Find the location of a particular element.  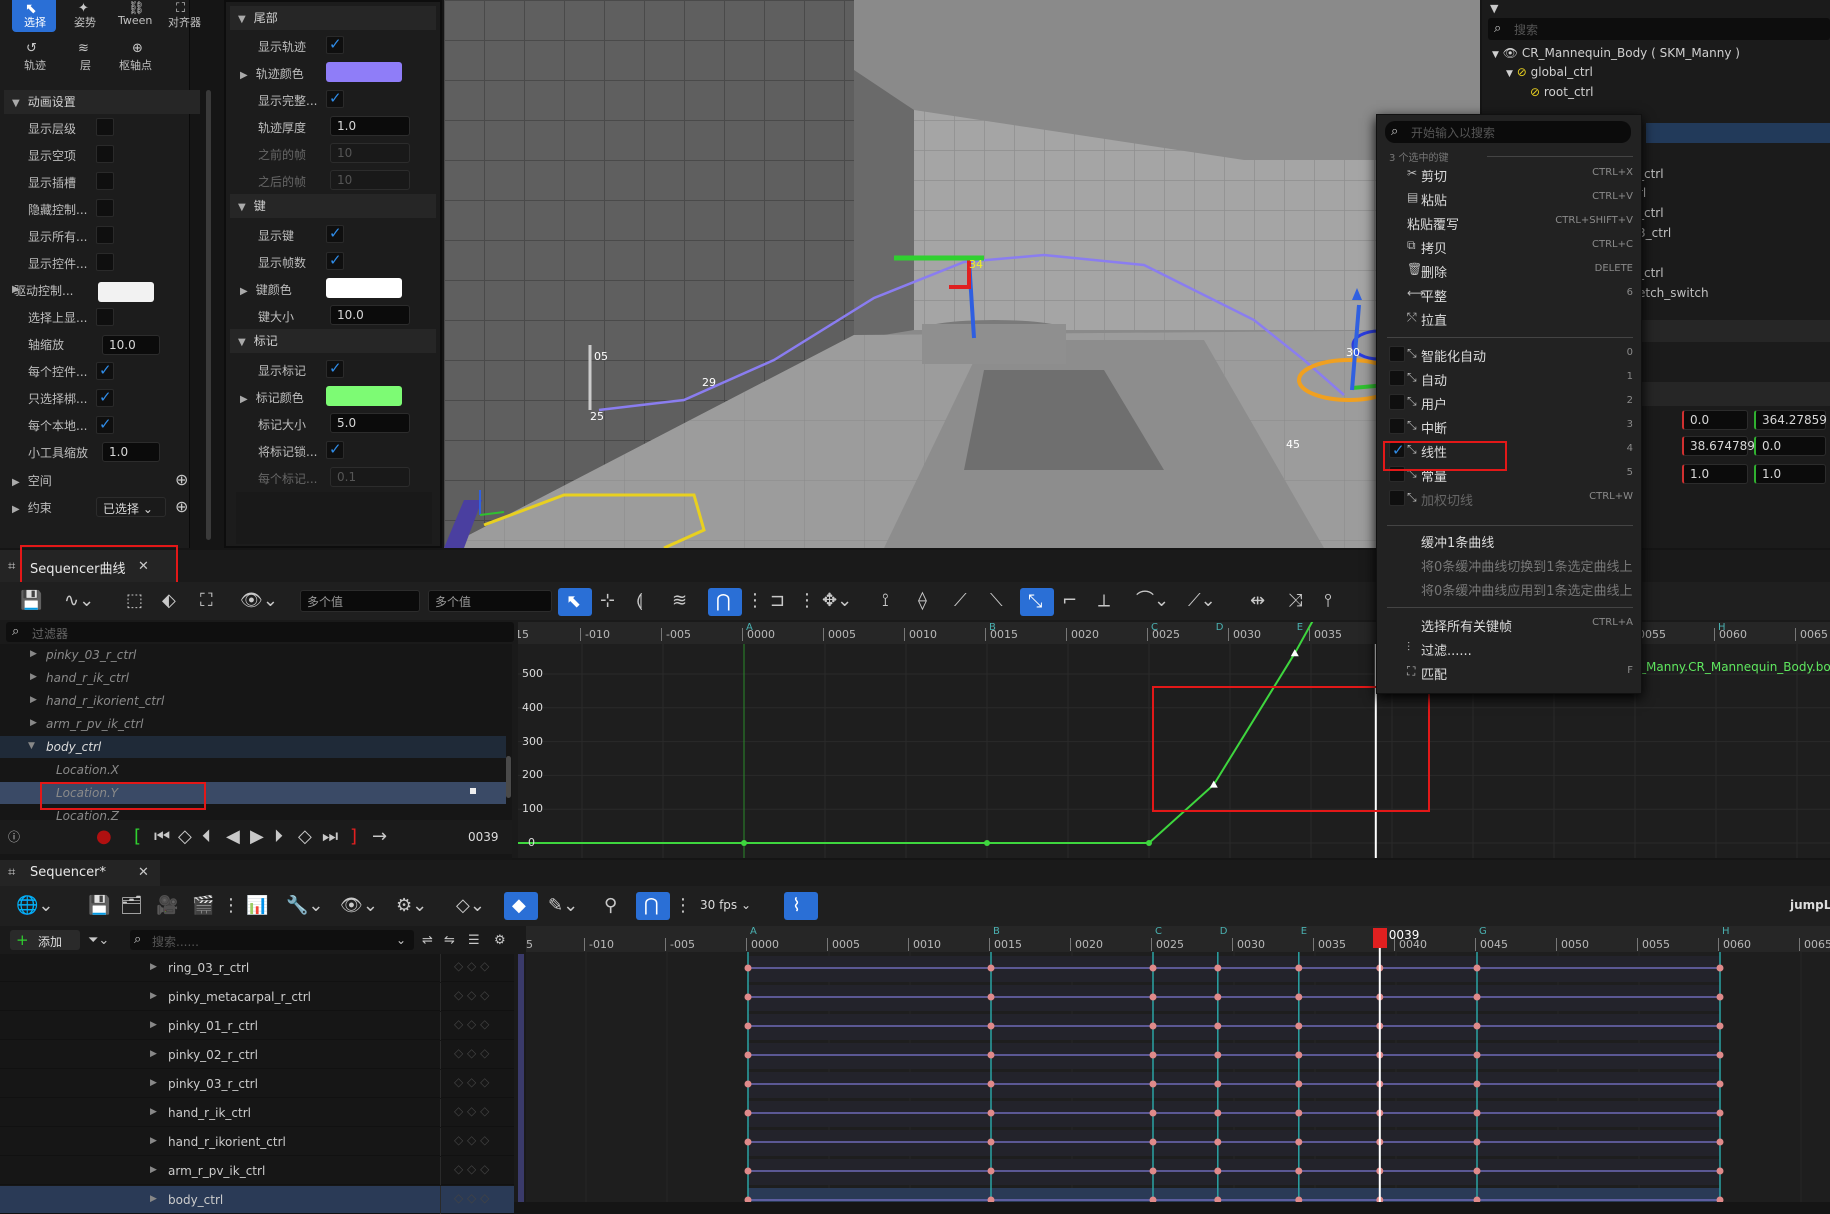

interp-menu-item: ⤡ 常量 5 is located at coordinates (1510, 475).